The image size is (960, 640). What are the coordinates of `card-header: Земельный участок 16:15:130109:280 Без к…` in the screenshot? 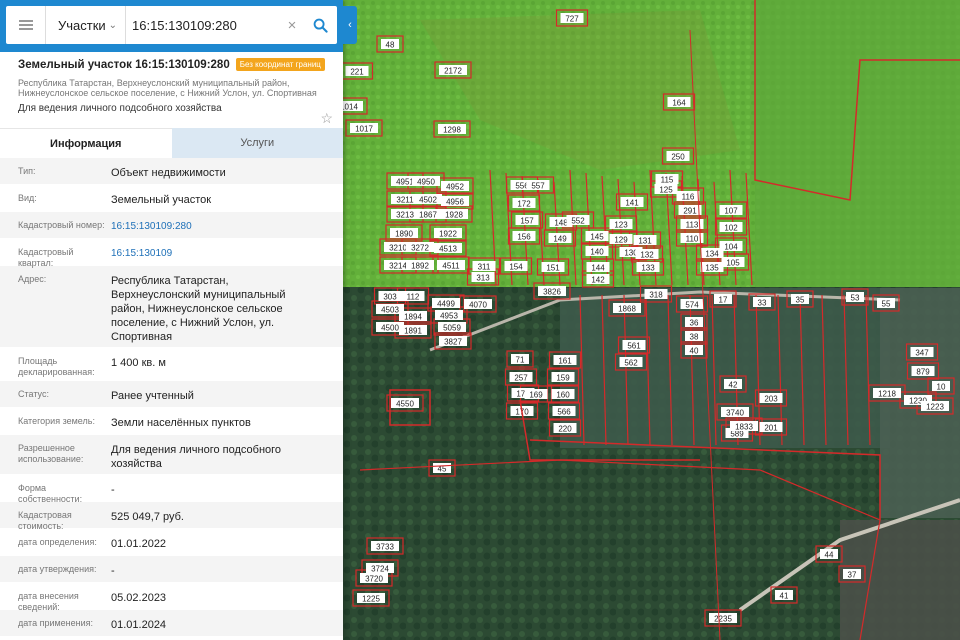 It's located at (171, 90).